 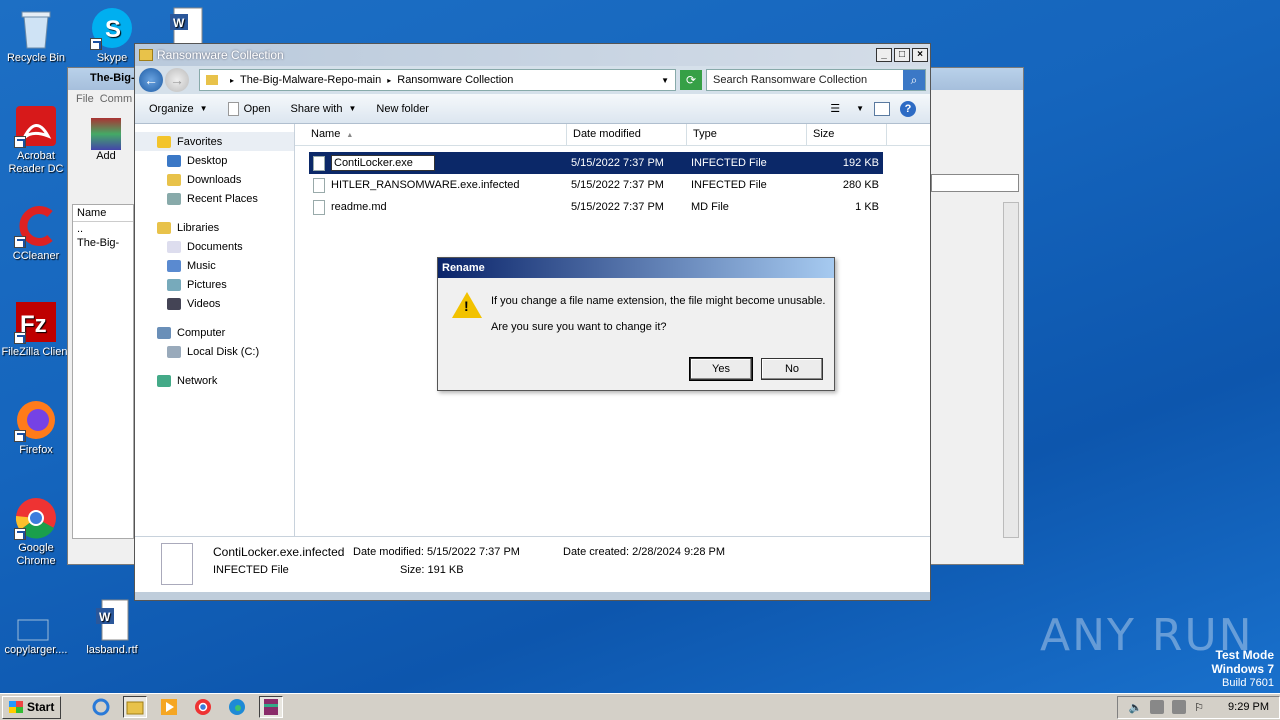 I want to click on dialog-title: Rename, so click(x=463, y=268).